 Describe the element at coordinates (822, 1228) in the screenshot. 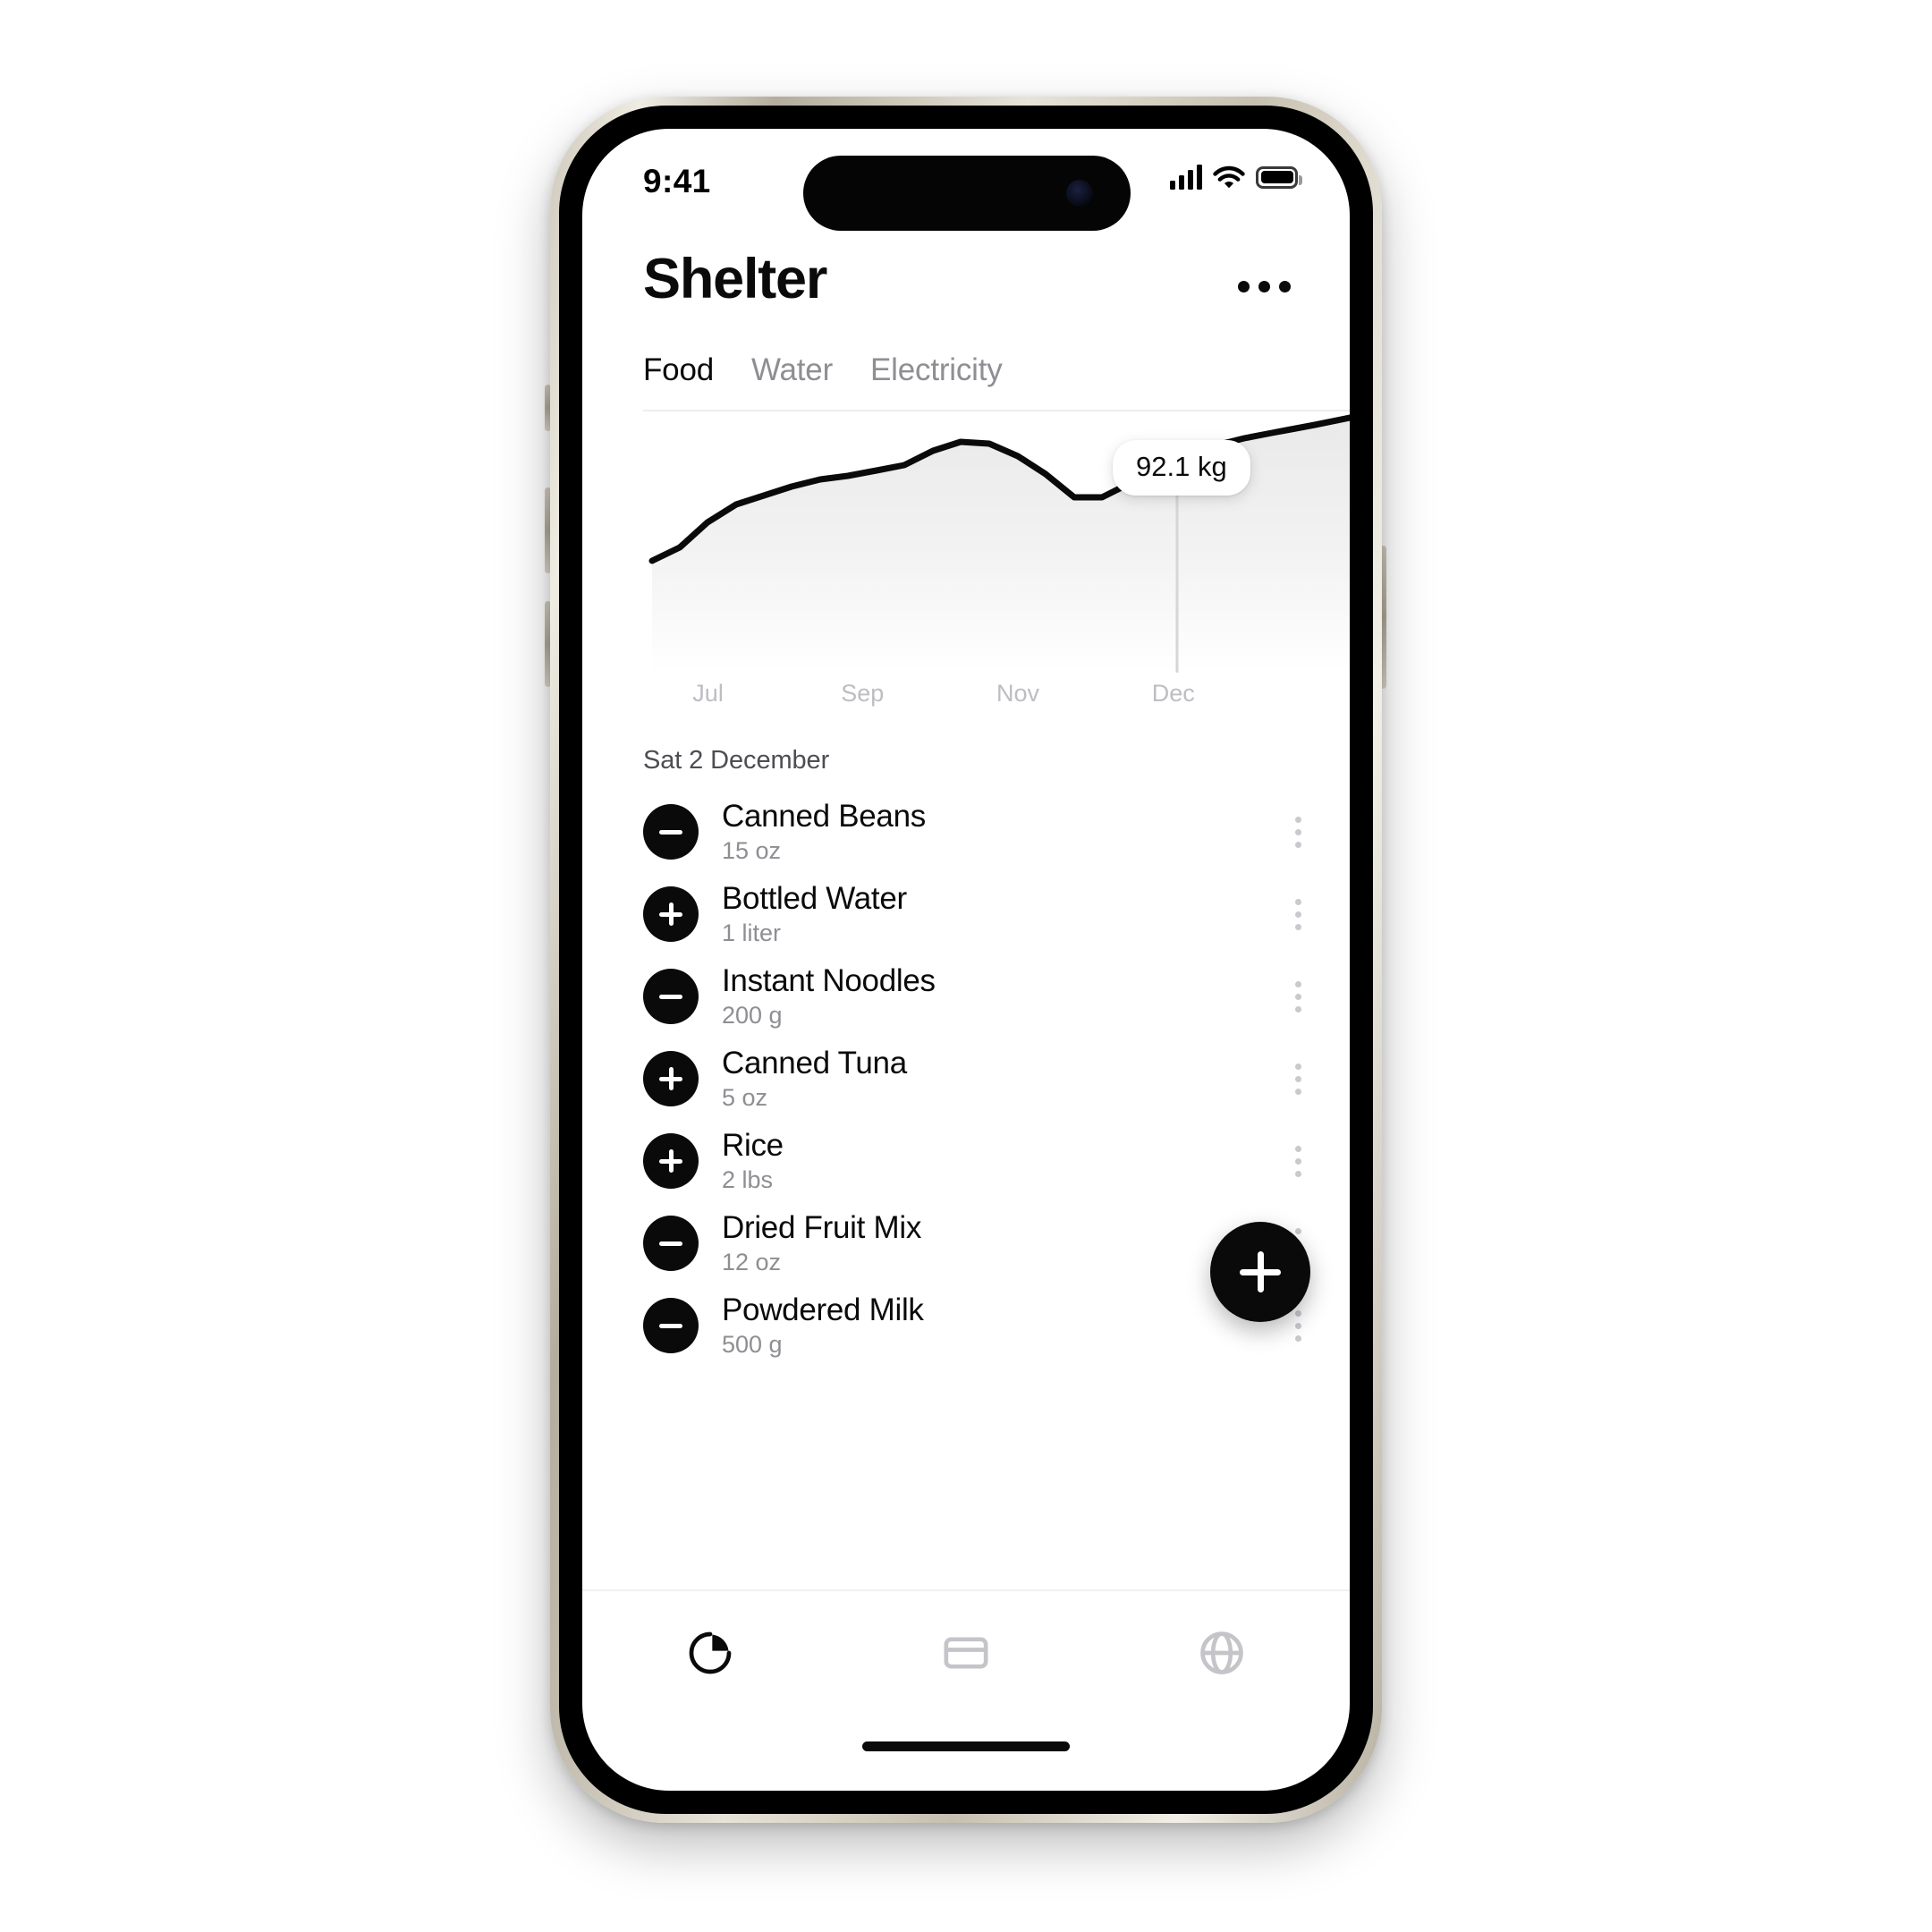

I see `item-name: Dried Fruit Mix` at that location.